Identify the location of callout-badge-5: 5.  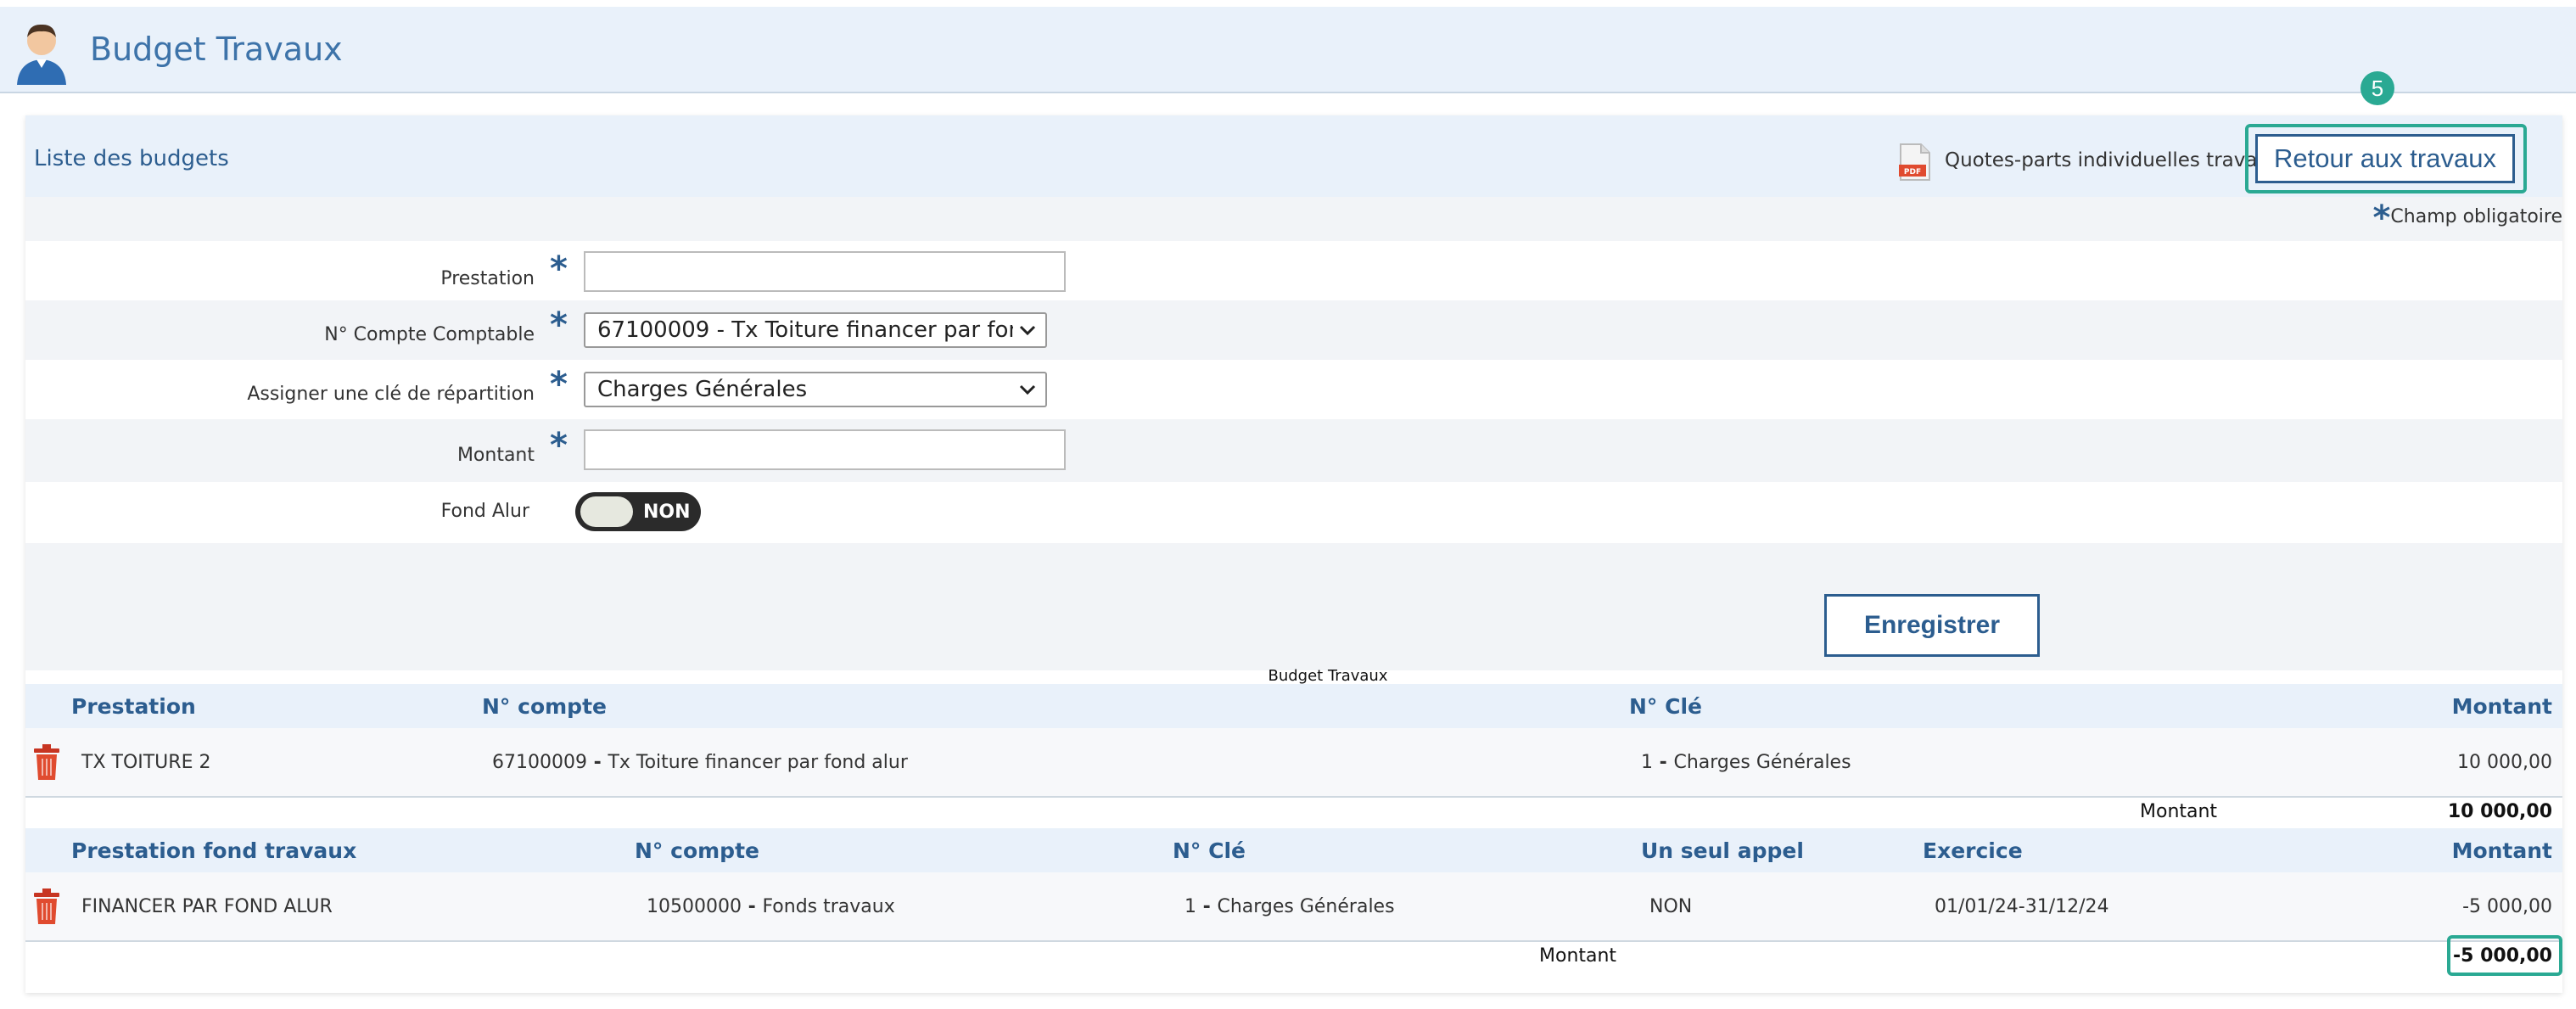
(2377, 88).